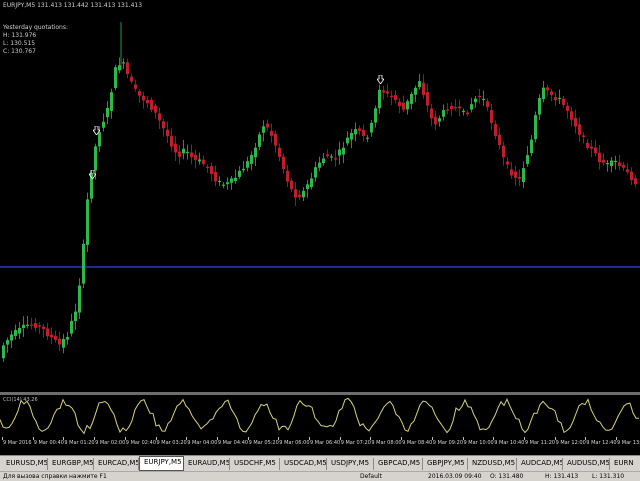 This screenshot has width=640, height=481. Describe the element at coordinates (35, 27) in the screenshot. I see `quotes-title: Yesterday quotations:` at that location.